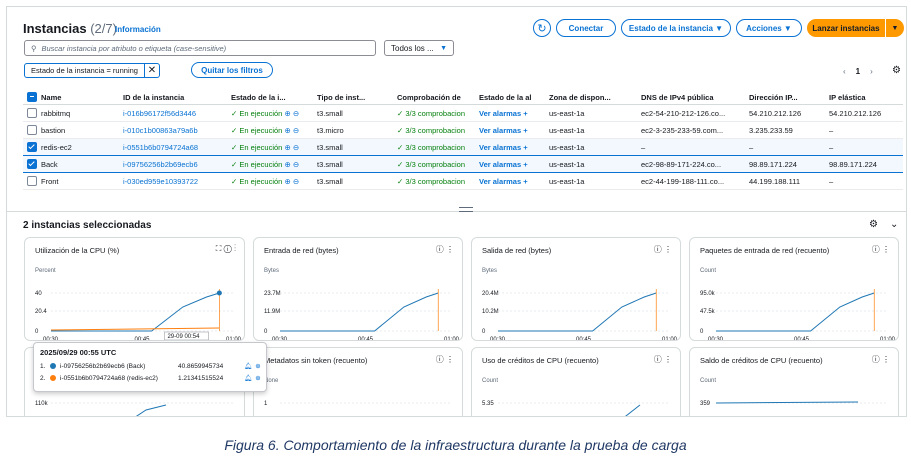 Image resolution: width=911 pixels, height=463 pixels. Describe the element at coordinates (419, 48) in the screenshot. I see `filter-select: Todos los ... ▼` at that location.